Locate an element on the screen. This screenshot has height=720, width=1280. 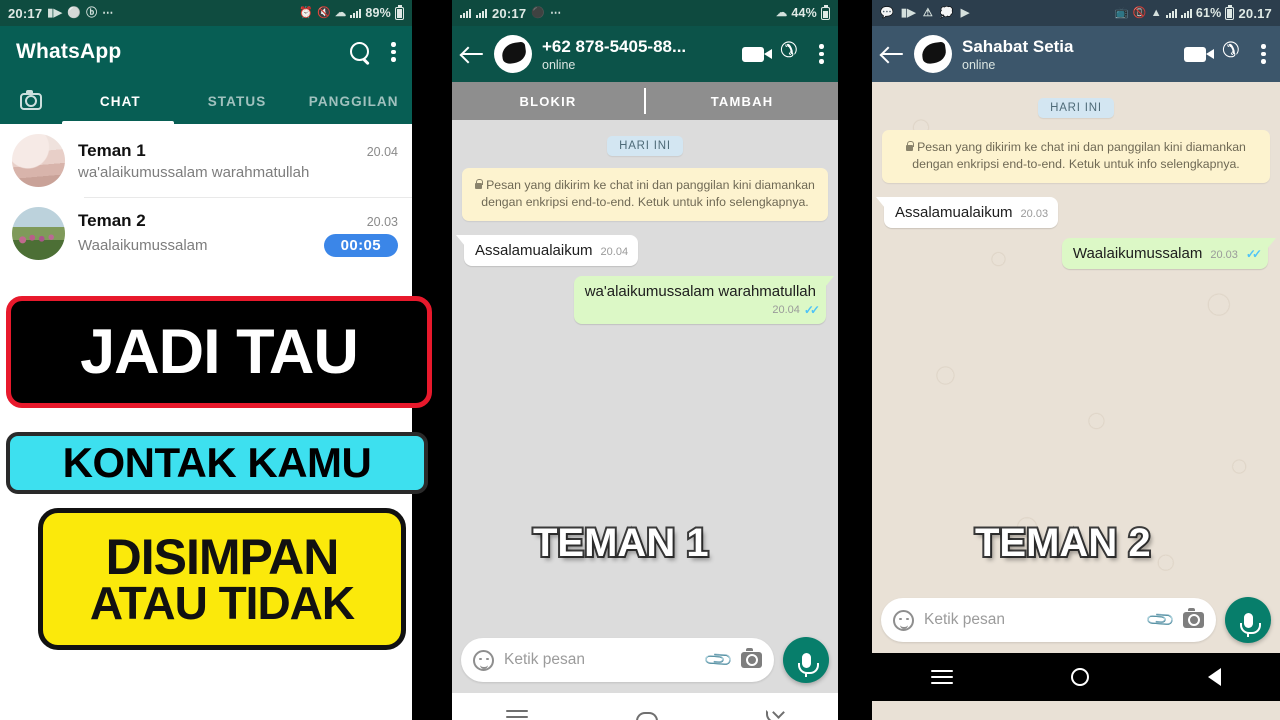
message-text: wa'alaikumussalam warahmatullah is located at coordinates (700, 291).